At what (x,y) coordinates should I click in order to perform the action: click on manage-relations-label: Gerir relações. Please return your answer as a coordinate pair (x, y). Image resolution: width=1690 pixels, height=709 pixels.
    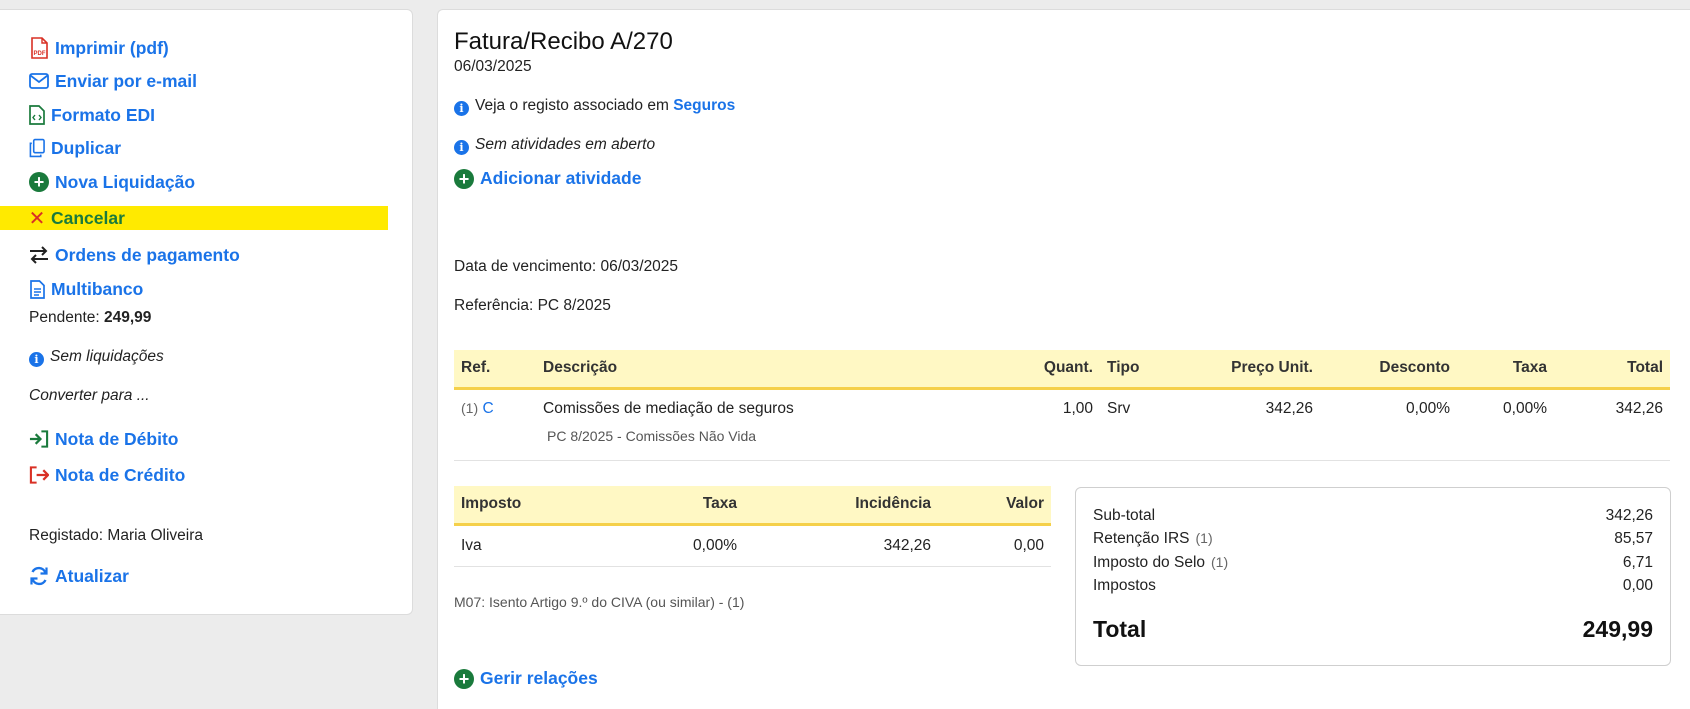
    Looking at the image, I should click on (539, 678).